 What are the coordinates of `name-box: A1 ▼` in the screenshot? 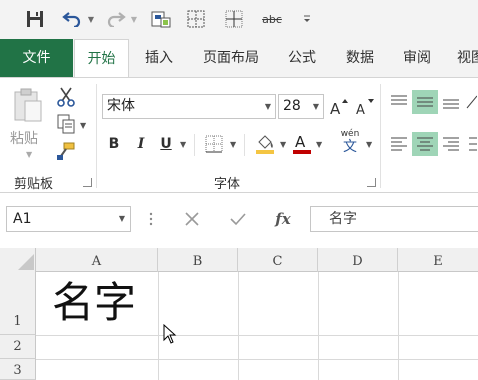 It's located at (68, 219).